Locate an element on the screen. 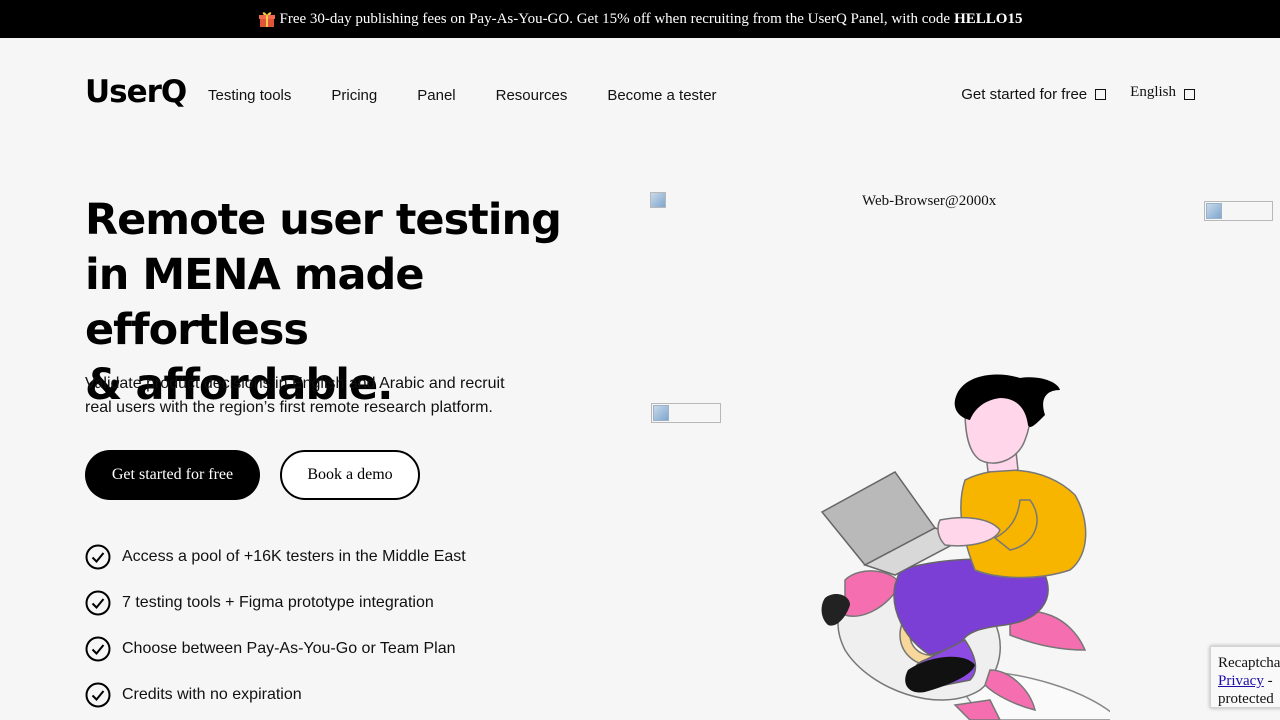  header-get-started-label: Get started for free is located at coordinates (1024, 94).